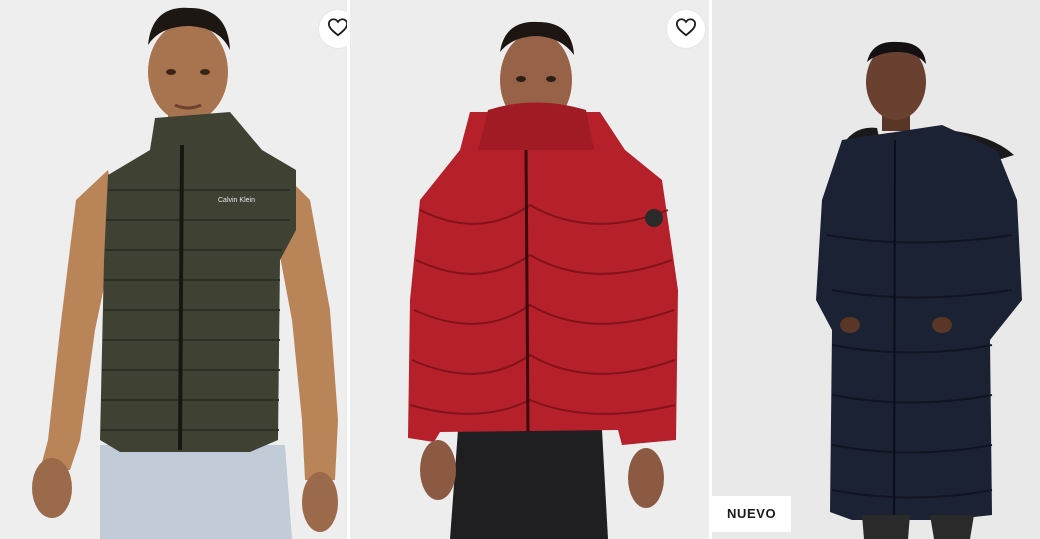 This screenshot has height=539, width=1040. I want to click on new-badge: NUEVO, so click(752, 514).